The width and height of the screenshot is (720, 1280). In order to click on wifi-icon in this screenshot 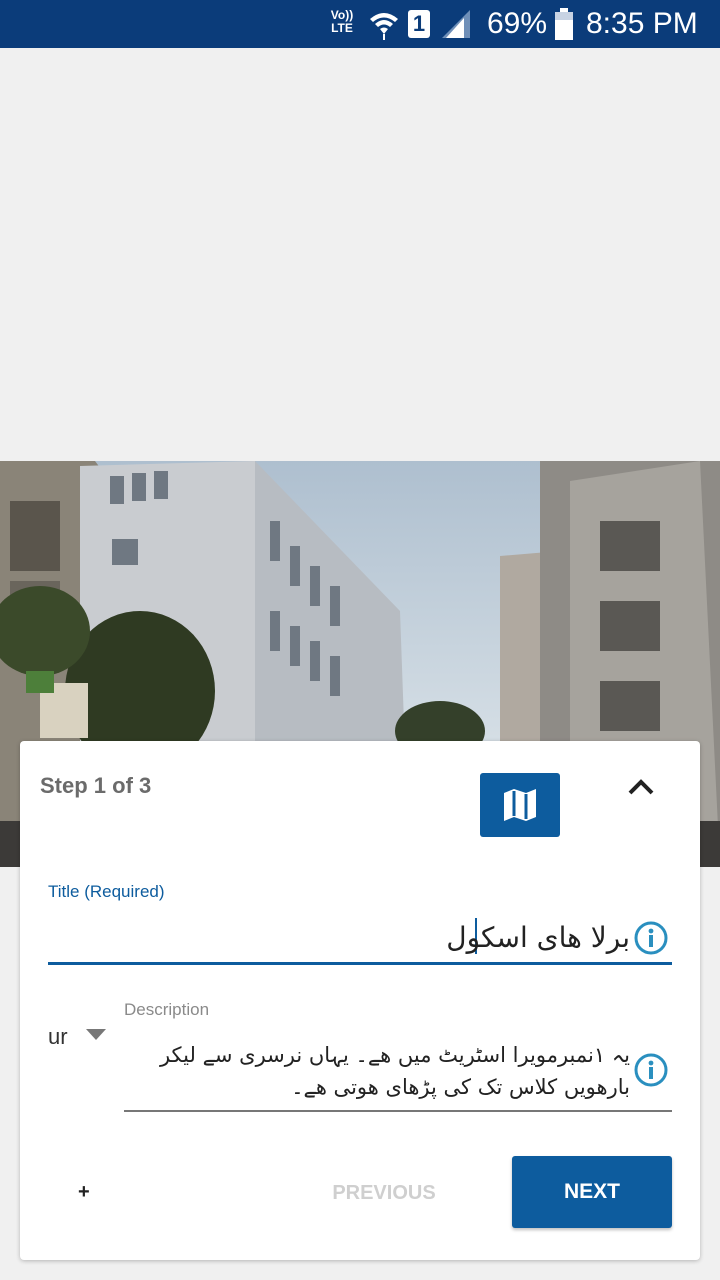, I will do `click(384, 26)`.